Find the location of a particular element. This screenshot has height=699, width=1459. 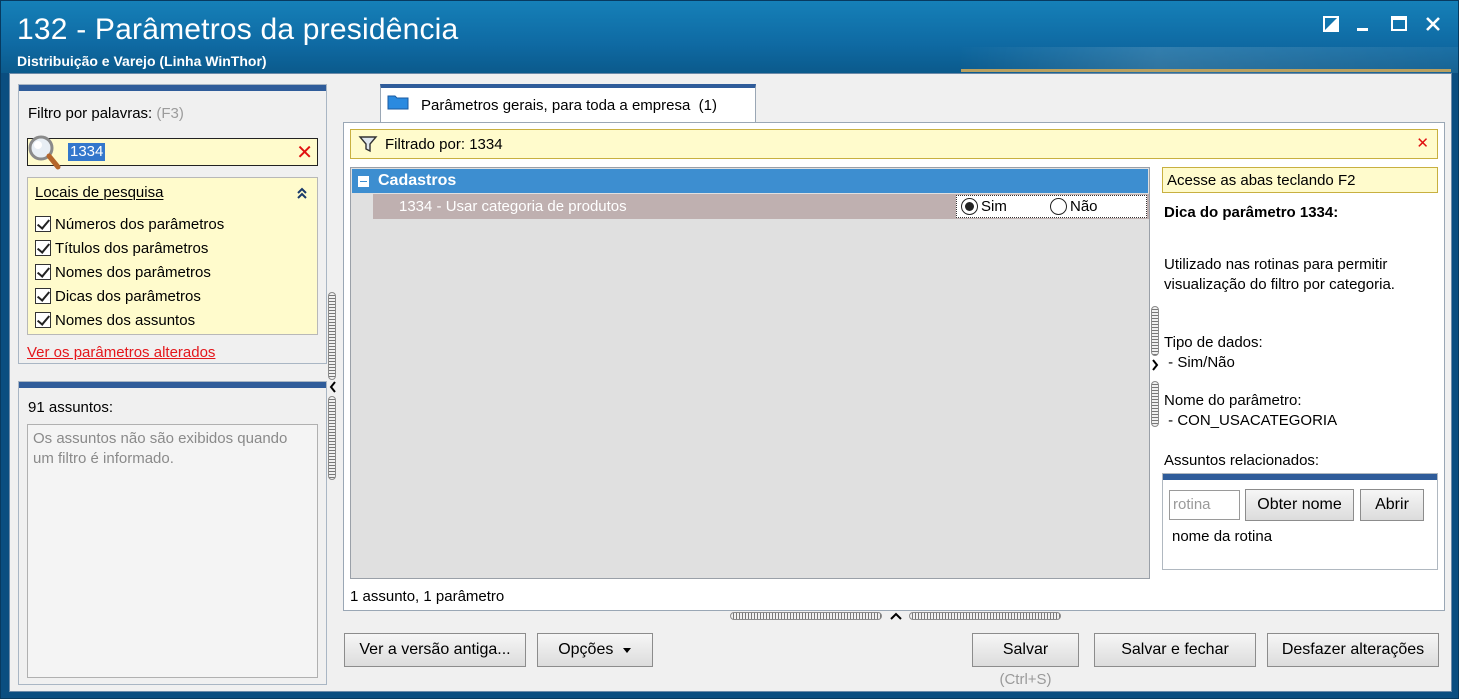

collapse-group-icon is located at coordinates (363, 181).